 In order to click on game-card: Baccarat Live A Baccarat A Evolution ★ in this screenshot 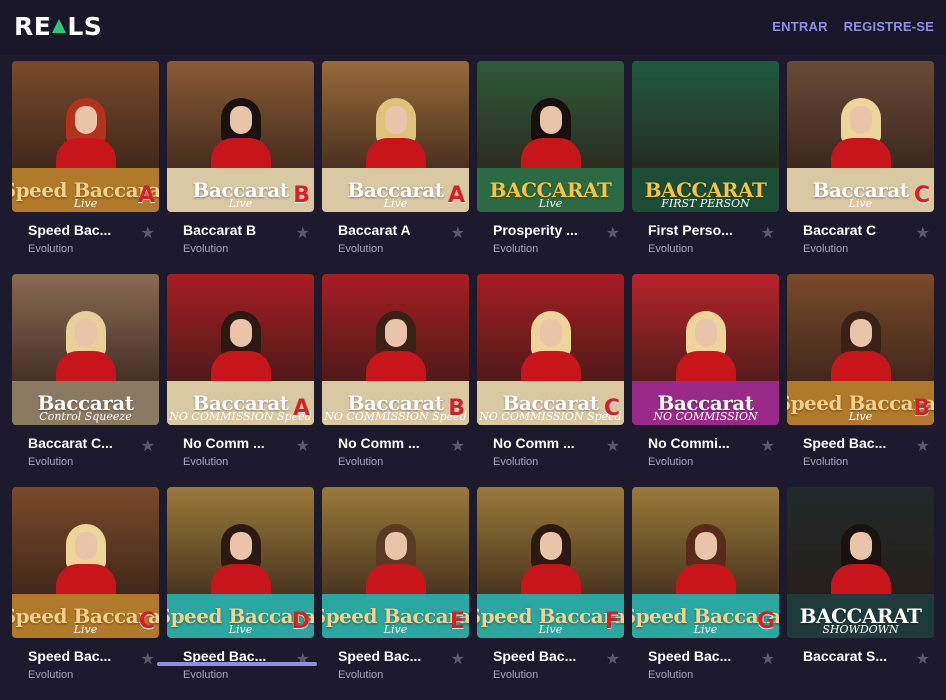, I will do `click(395, 167)`.